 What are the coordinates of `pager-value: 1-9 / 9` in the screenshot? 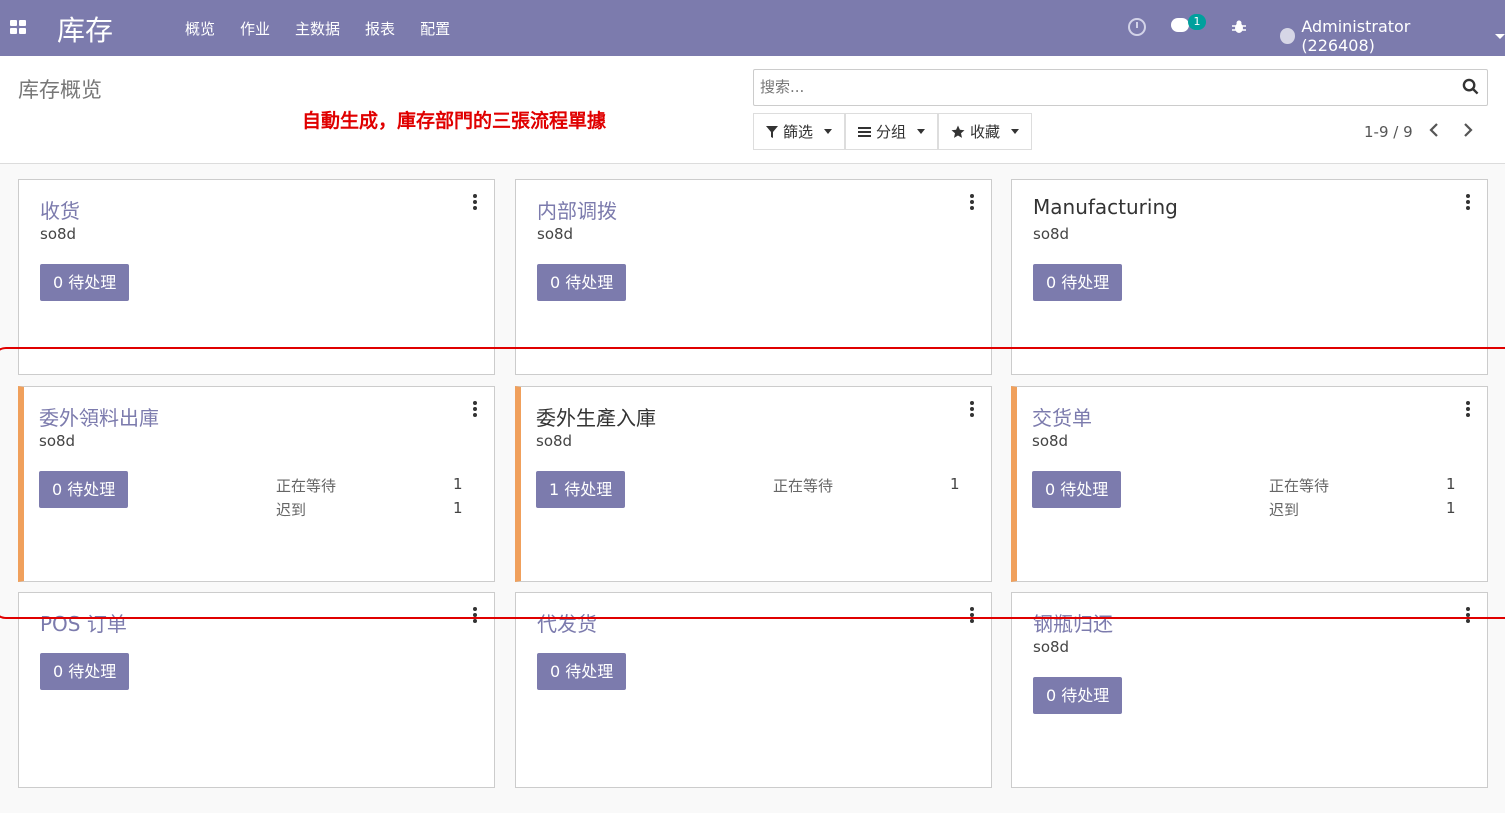 It's located at (1388, 132).